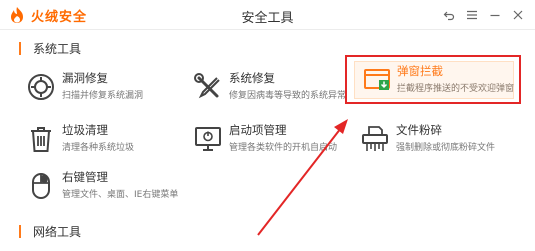  What do you see at coordinates (517, 15) in the screenshot?
I see `close-icon` at bounding box center [517, 15].